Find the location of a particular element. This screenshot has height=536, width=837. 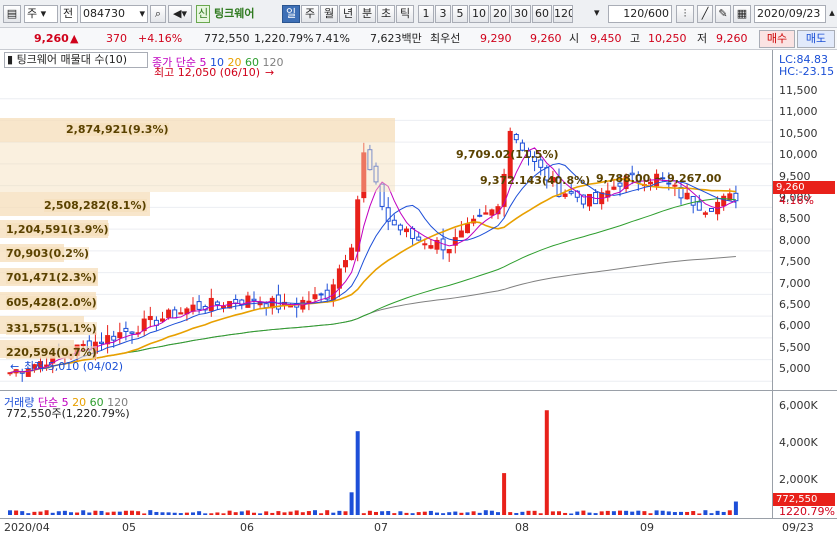

period-1: 주 is located at coordinates (310, 14).